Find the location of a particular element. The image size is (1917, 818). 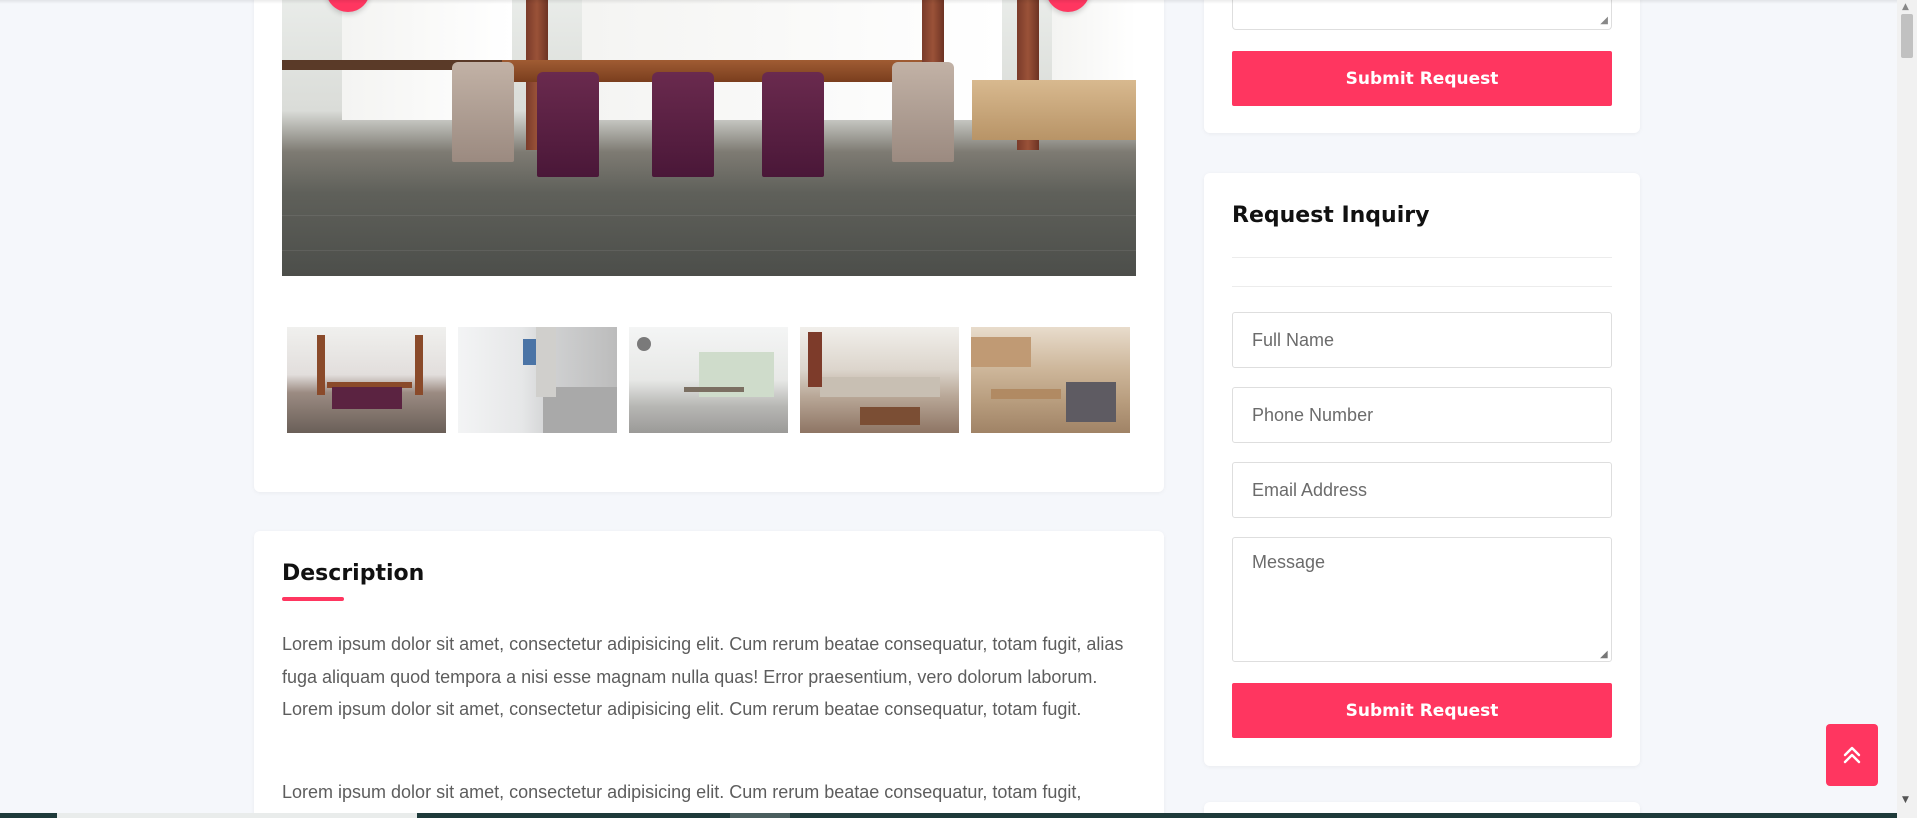

chair-beige-left is located at coordinates (483, 112).